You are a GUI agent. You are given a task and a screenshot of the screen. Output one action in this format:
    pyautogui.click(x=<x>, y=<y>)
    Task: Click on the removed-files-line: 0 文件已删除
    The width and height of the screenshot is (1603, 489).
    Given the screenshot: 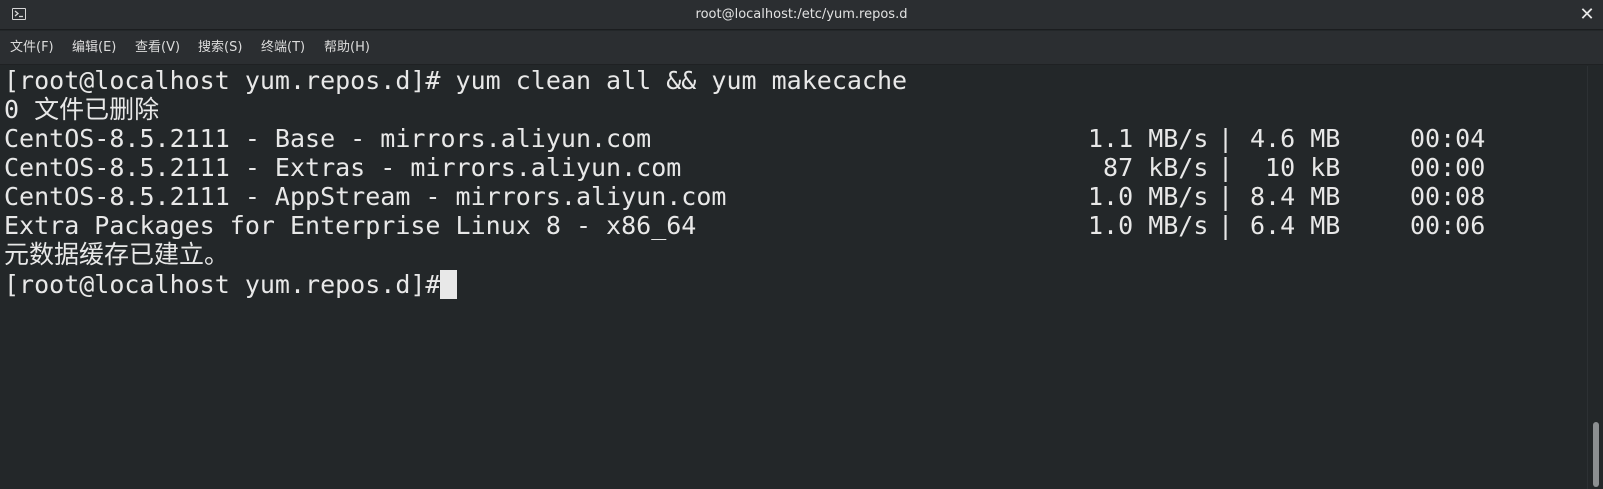 What is the action you would take?
    pyautogui.click(x=82, y=109)
    